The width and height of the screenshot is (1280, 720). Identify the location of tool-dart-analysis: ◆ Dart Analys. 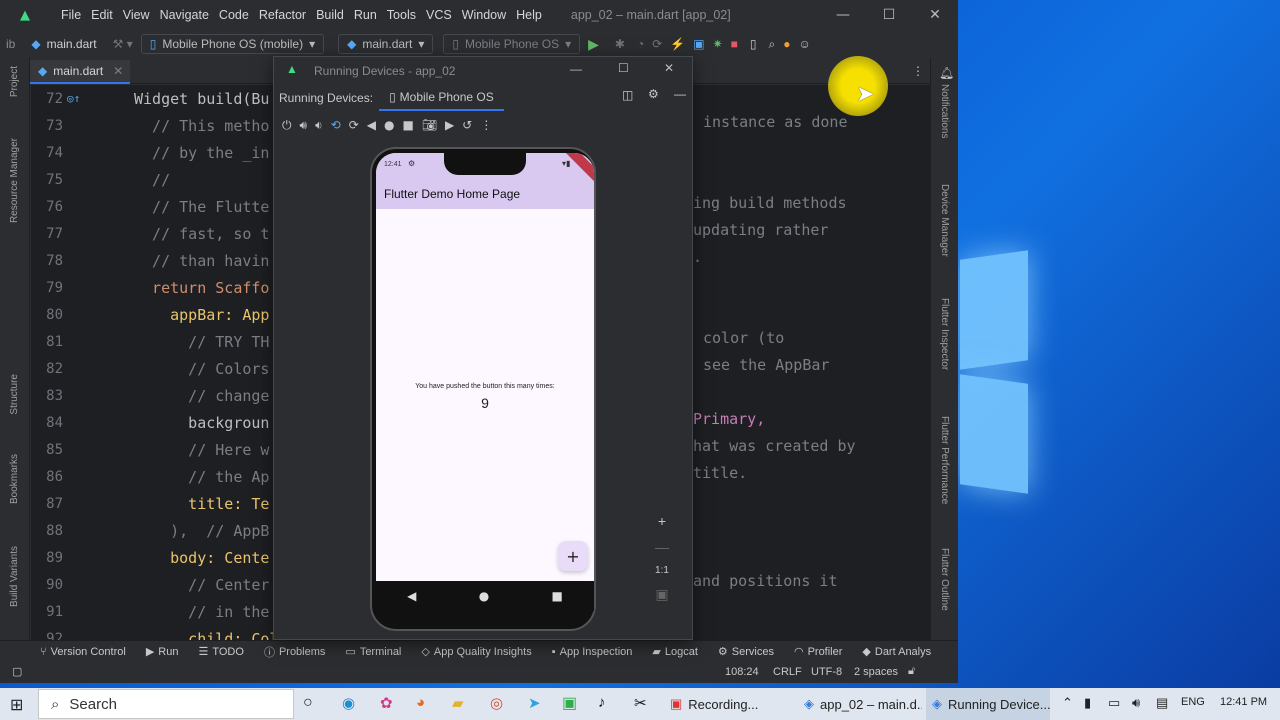
(896, 652).